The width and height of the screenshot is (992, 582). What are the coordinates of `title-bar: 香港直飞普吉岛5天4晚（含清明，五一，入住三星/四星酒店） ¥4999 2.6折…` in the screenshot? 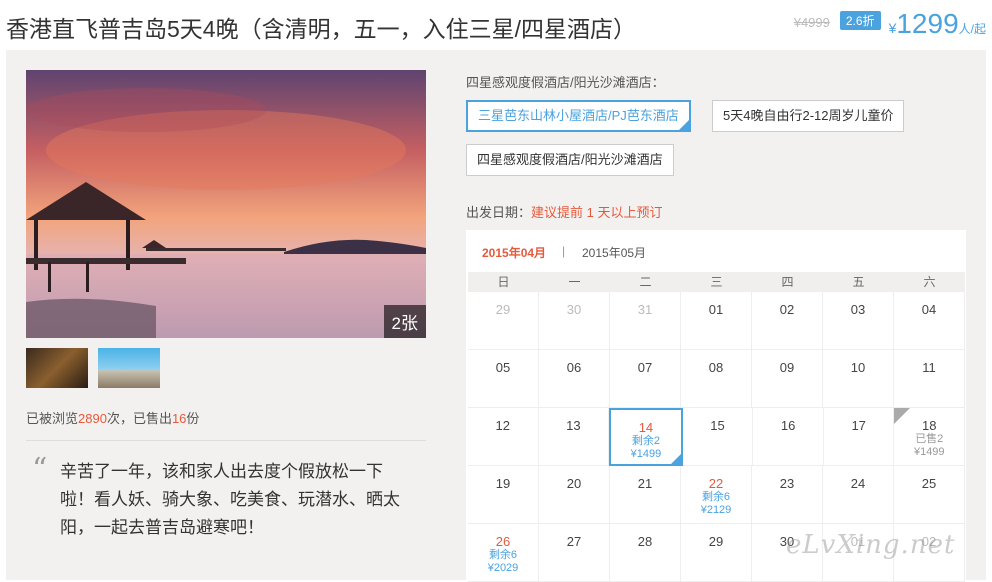 It's located at (496, 25).